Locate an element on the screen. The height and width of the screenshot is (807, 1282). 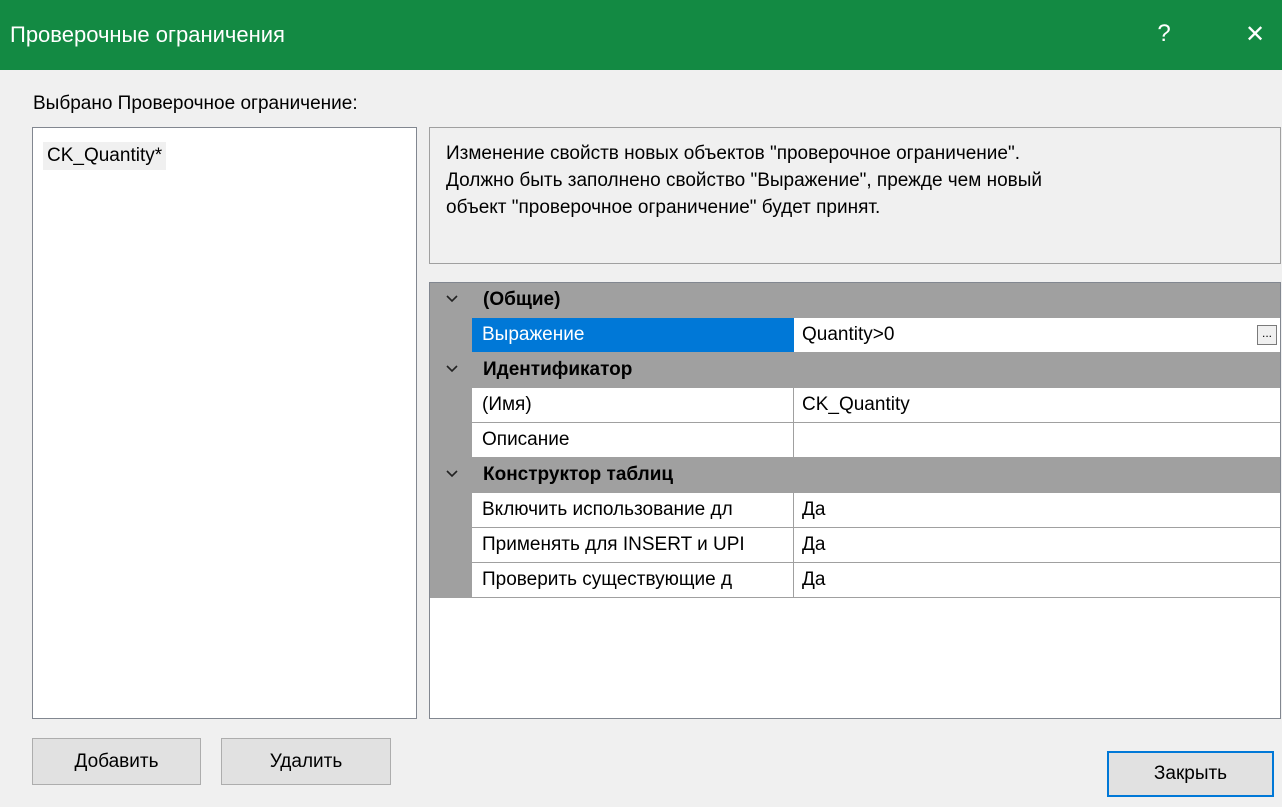
property-row-name: (Имя) CK_Quantity is located at coordinates (855, 405).